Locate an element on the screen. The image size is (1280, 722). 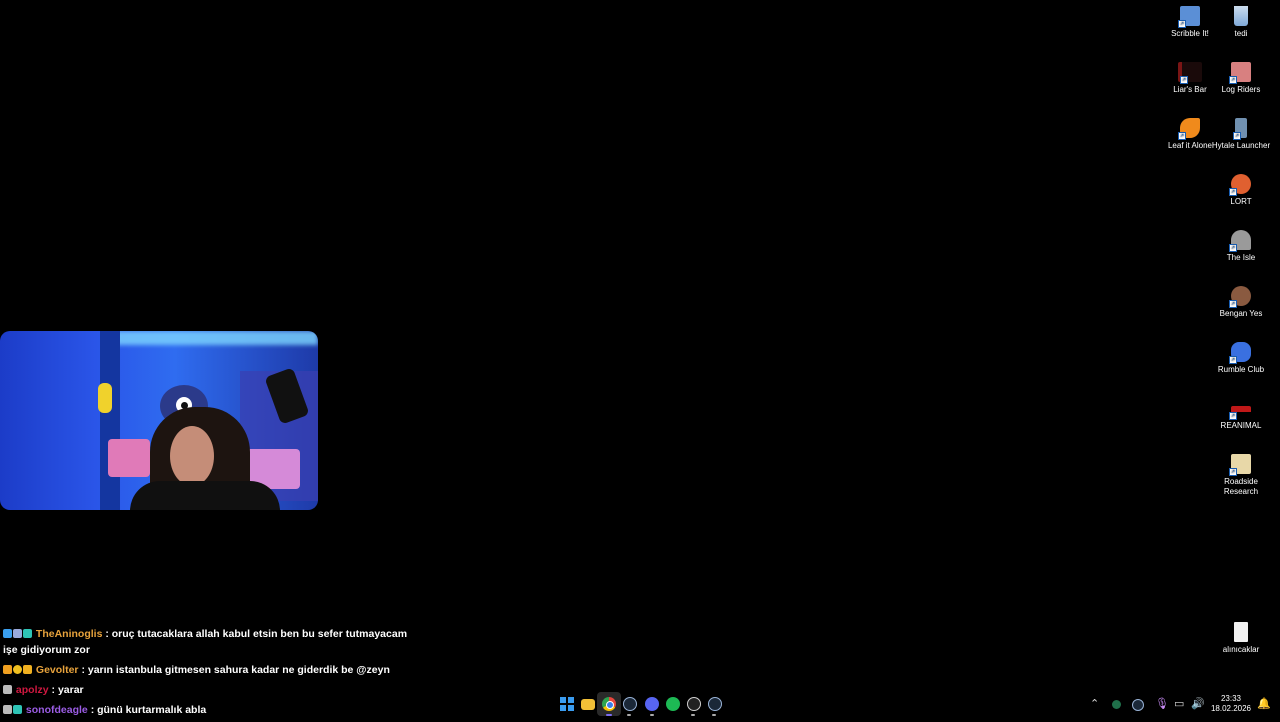
hytale-launcher-icon: ↗ is located at coordinates (1240, 129).